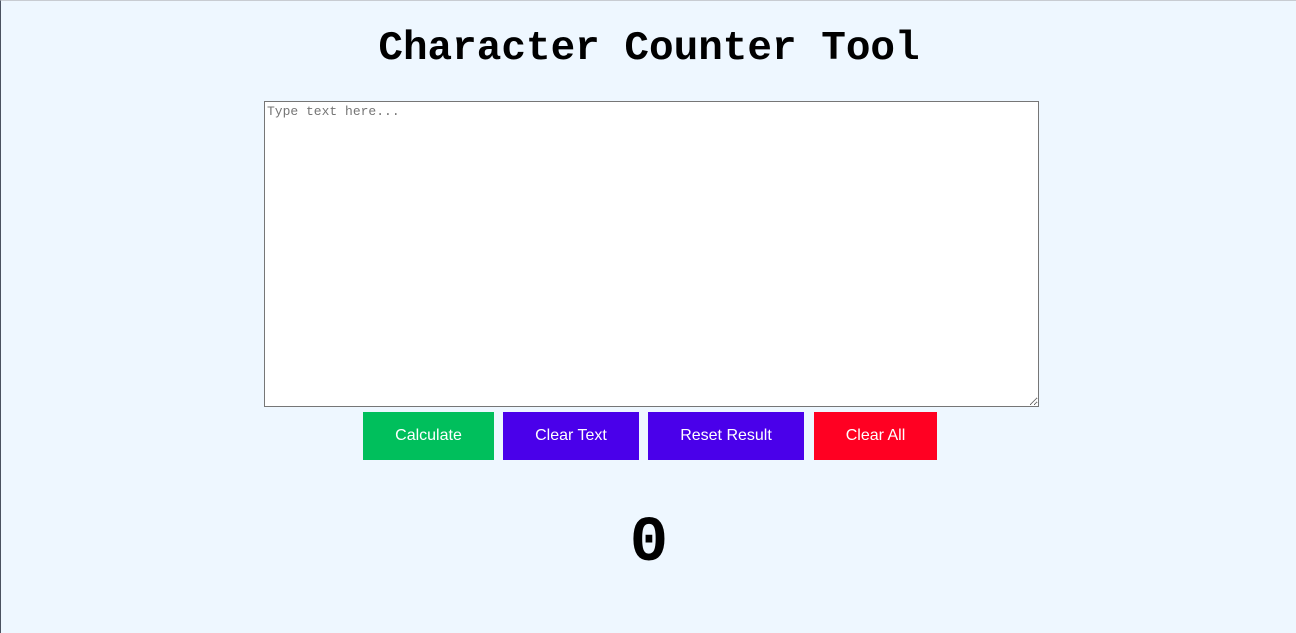 The height and width of the screenshot is (633, 1296). What do you see at coordinates (649, 544) in the screenshot?
I see `character-count-result: 0` at bounding box center [649, 544].